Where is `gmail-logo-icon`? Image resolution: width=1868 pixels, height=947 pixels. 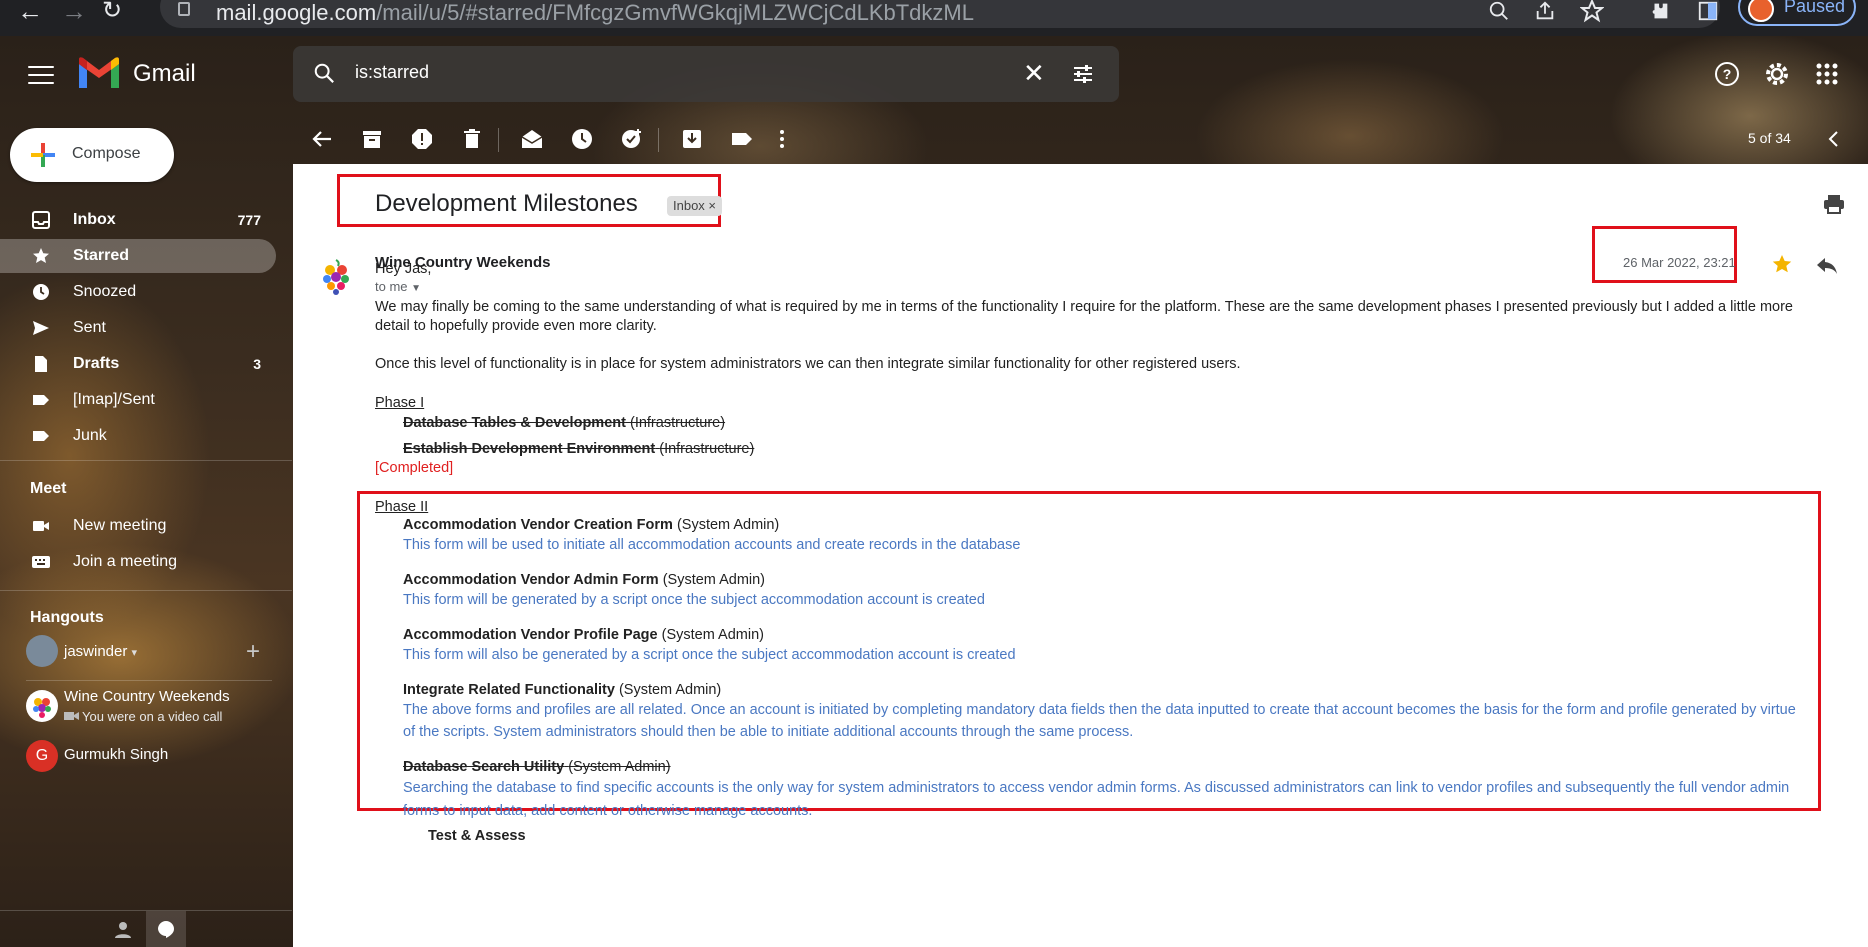
gmail-logo-icon is located at coordinates (99, 73).